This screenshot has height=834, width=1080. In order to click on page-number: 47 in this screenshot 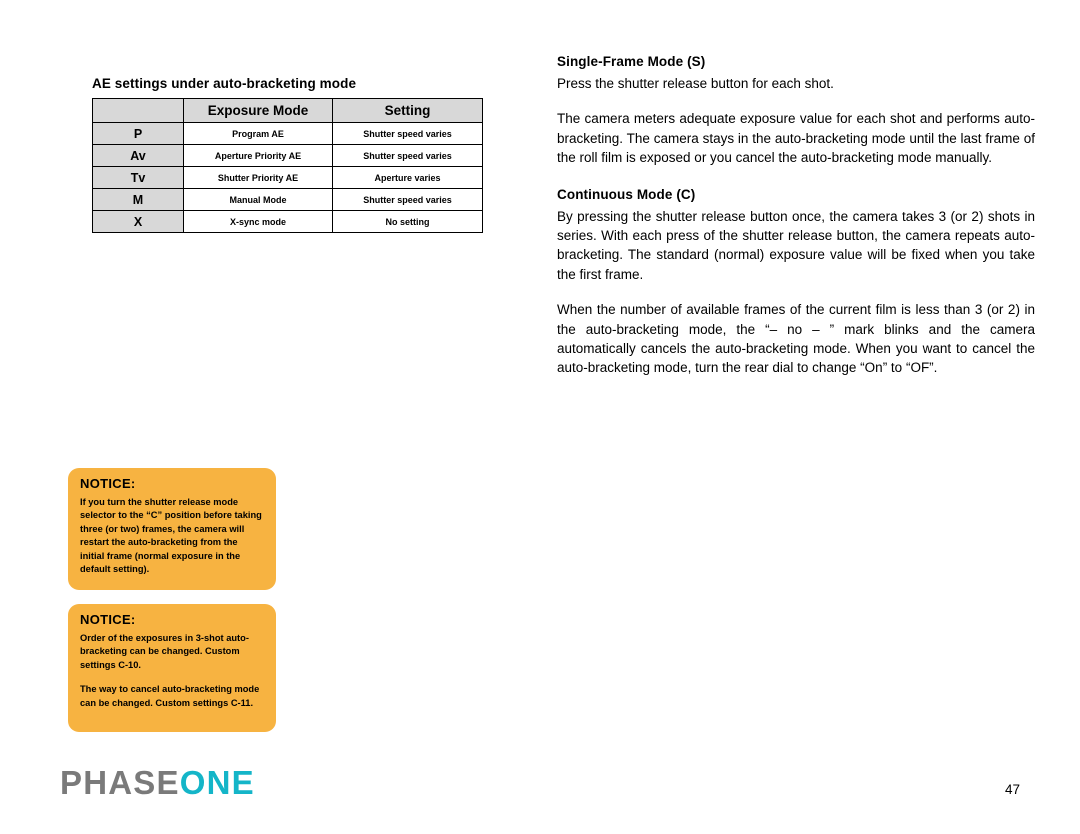, I will do `click(1013, 789)`.